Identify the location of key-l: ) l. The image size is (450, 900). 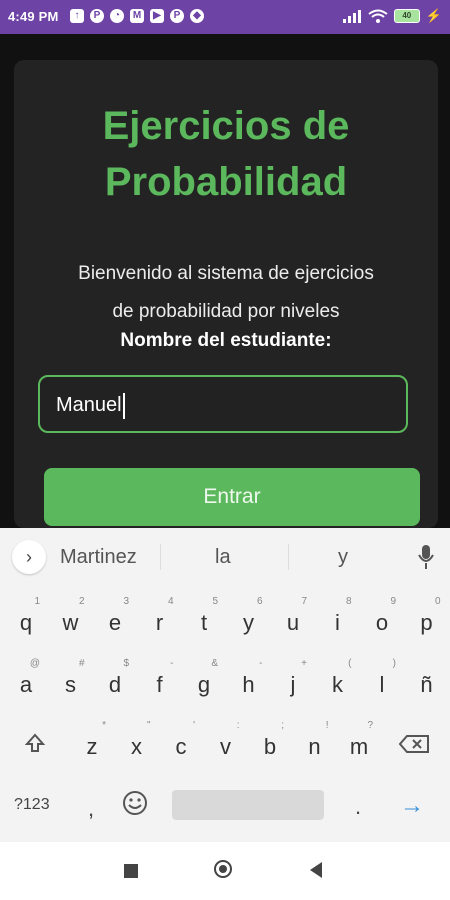
(382, 681).